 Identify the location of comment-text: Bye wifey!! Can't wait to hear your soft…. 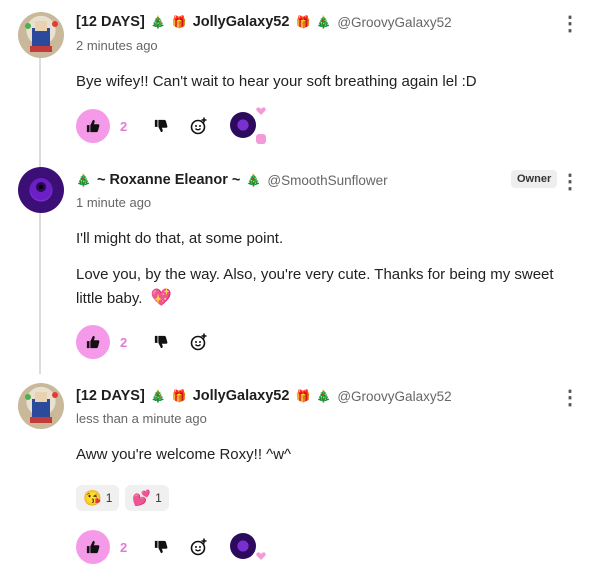
(276, 81).